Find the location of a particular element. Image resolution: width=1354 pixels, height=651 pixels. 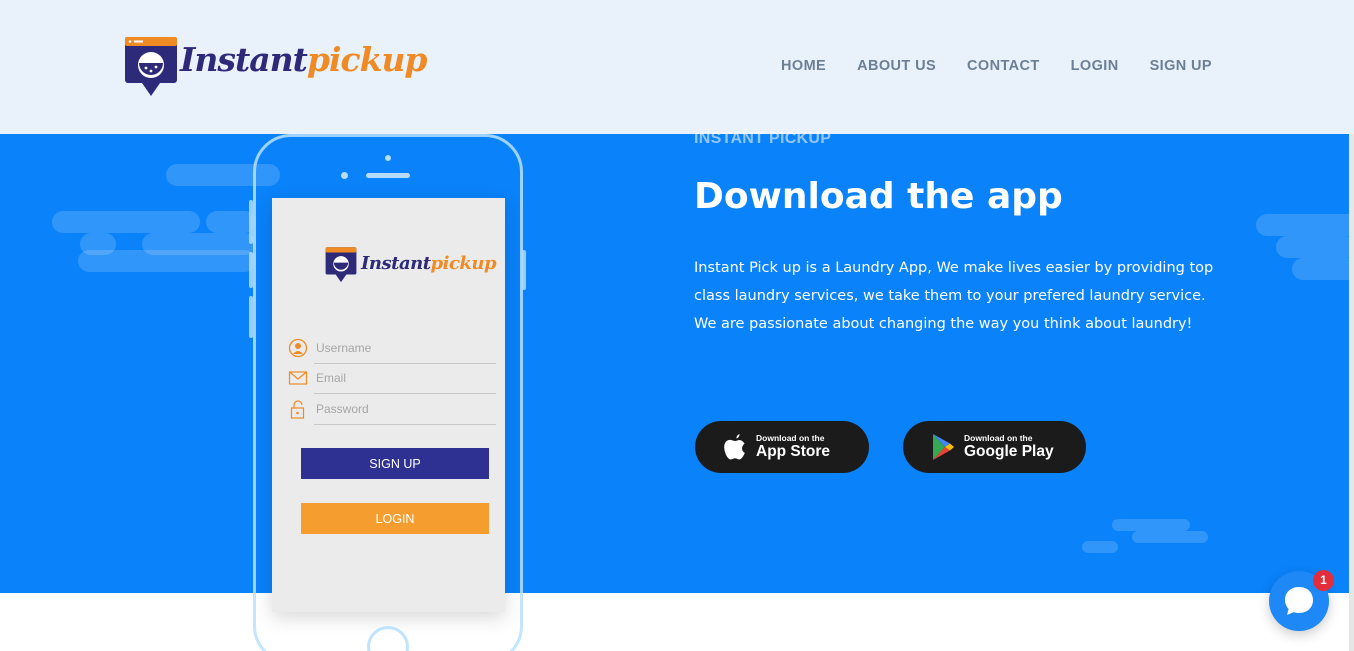

nav-login: LOGIN is located at coordinates (1095, 66).